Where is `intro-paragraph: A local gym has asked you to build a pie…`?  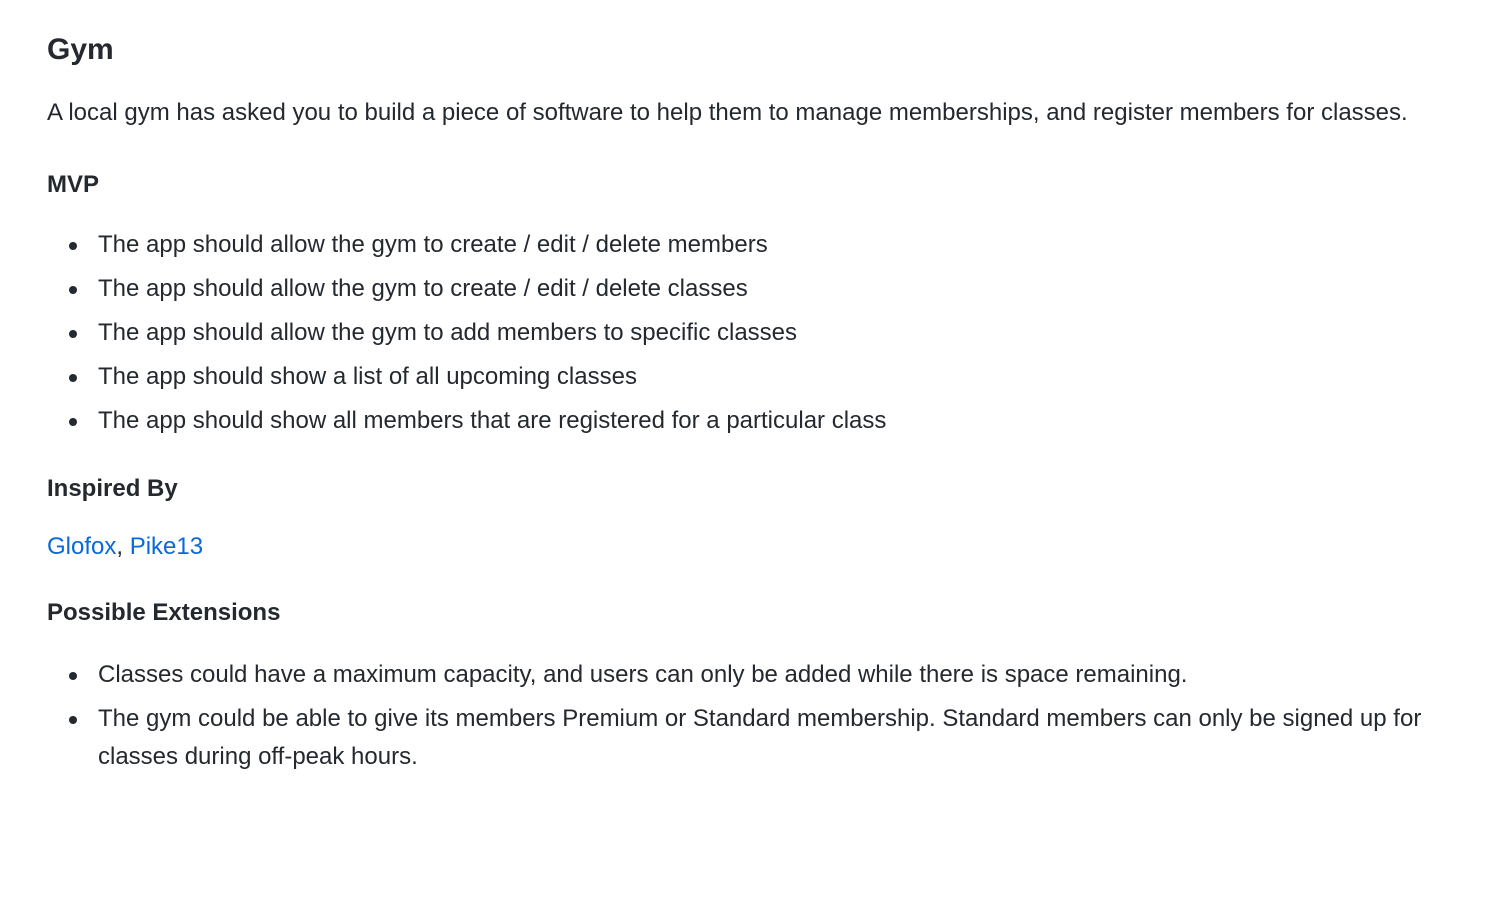 intro-paragraph: A local gym has asked you to build a pie… is located at coordinates (727, 112).